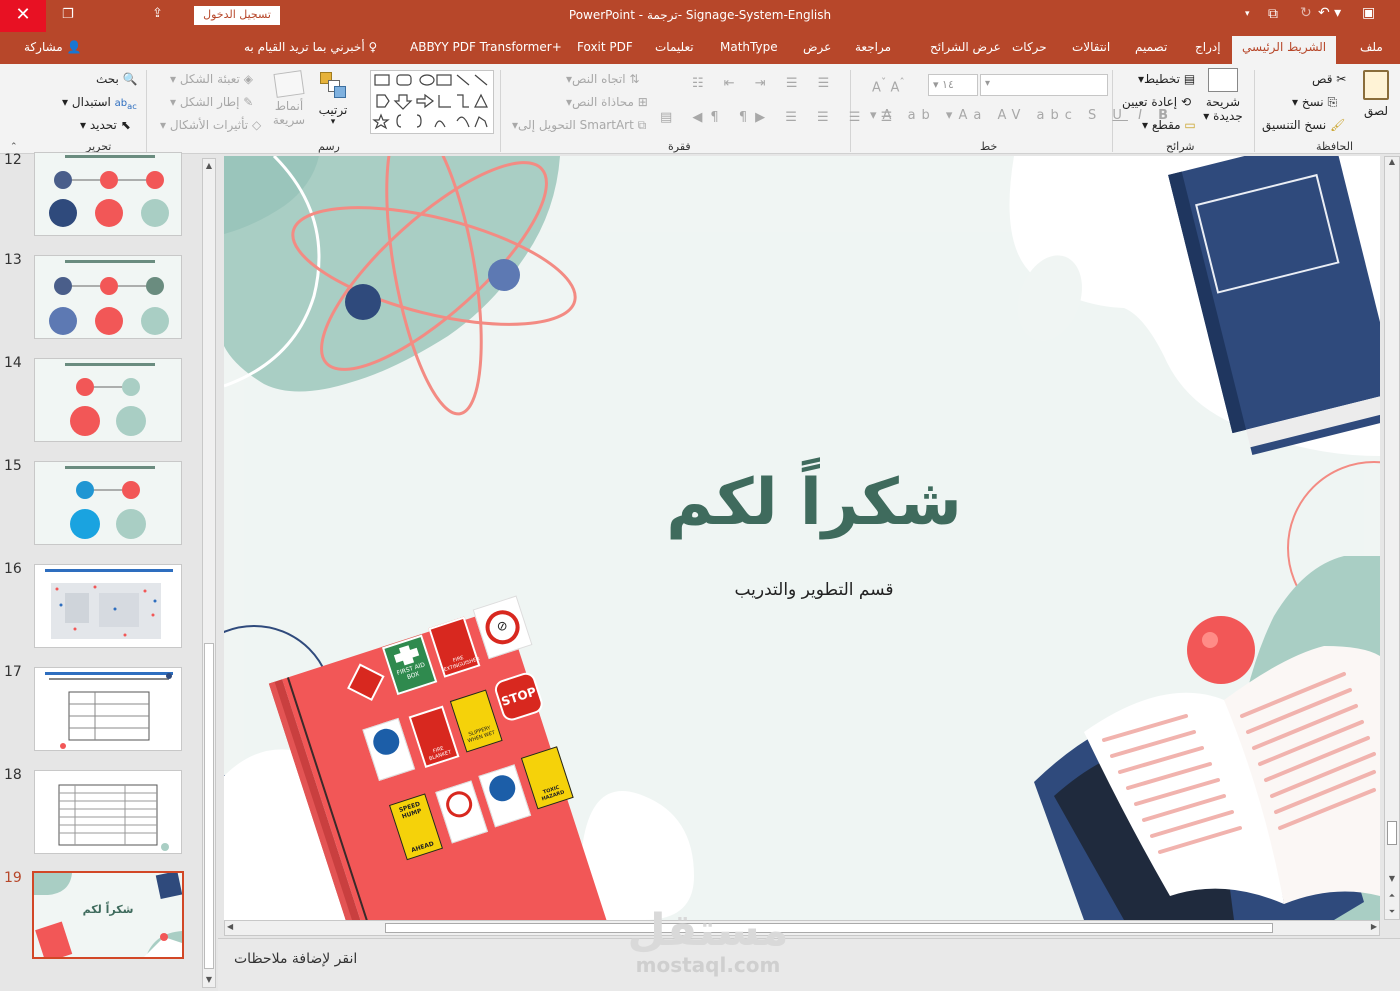 Image resolution: width=1400 pixels, height=991 pixels. I want to click on font-format-row: ▾A ab ▾Aa AV abc S U I B, so click(1022, 115).